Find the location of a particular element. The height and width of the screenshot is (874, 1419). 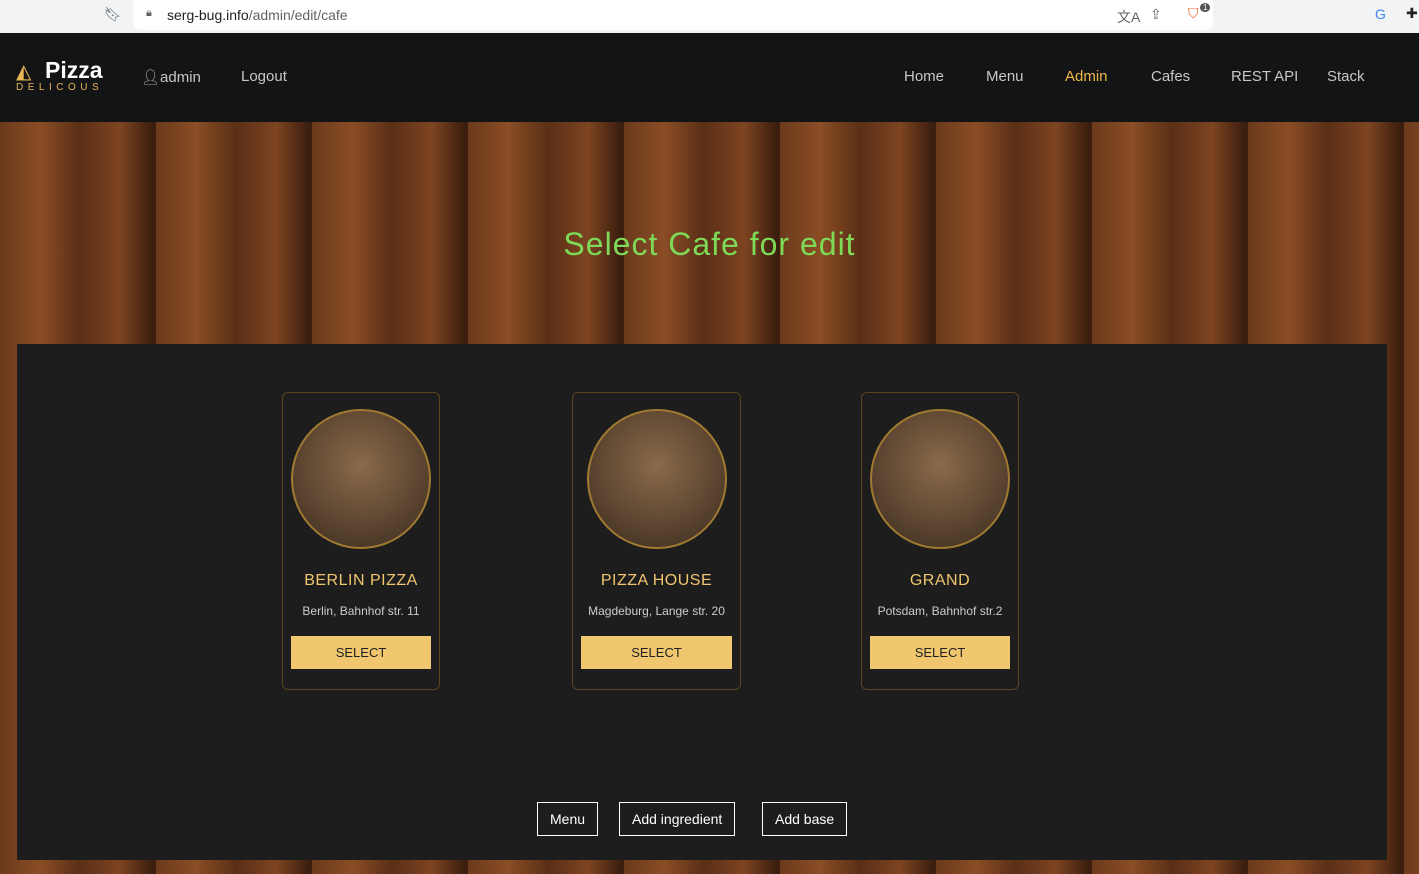

extensions-icon: ✚ is located at coordinates (1412, 13).